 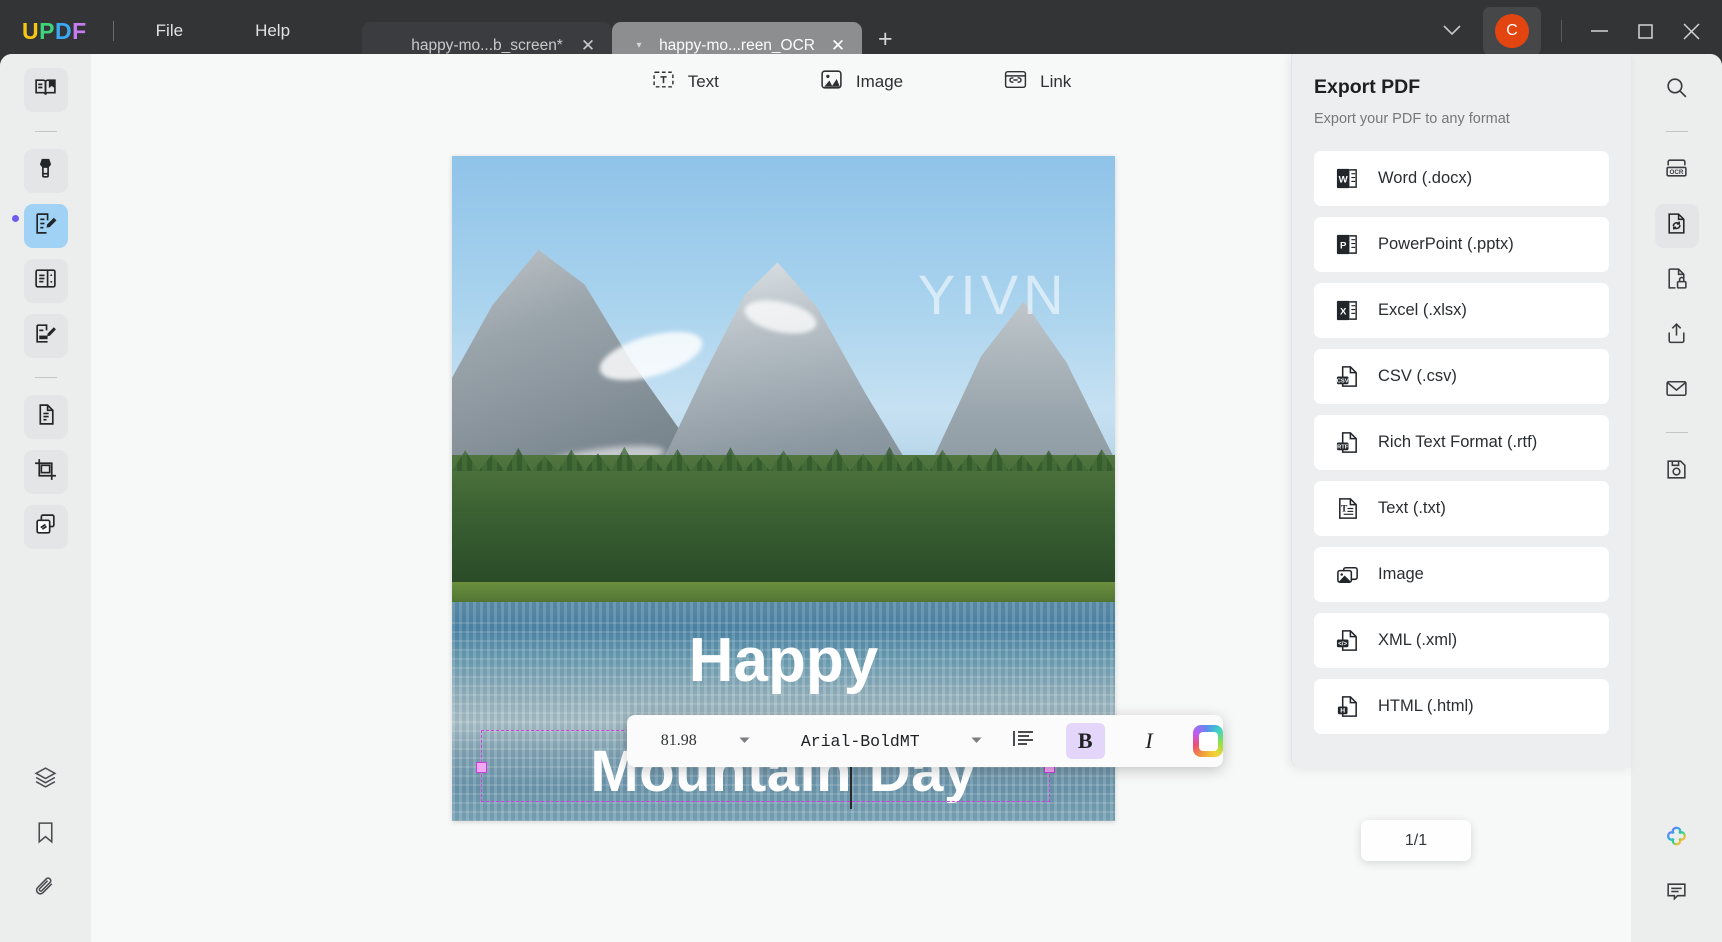 What do you see at coordinates (1461, 574) in the screenshot?
I see `export-option-image: Image` at bounding box center [1461, 574].